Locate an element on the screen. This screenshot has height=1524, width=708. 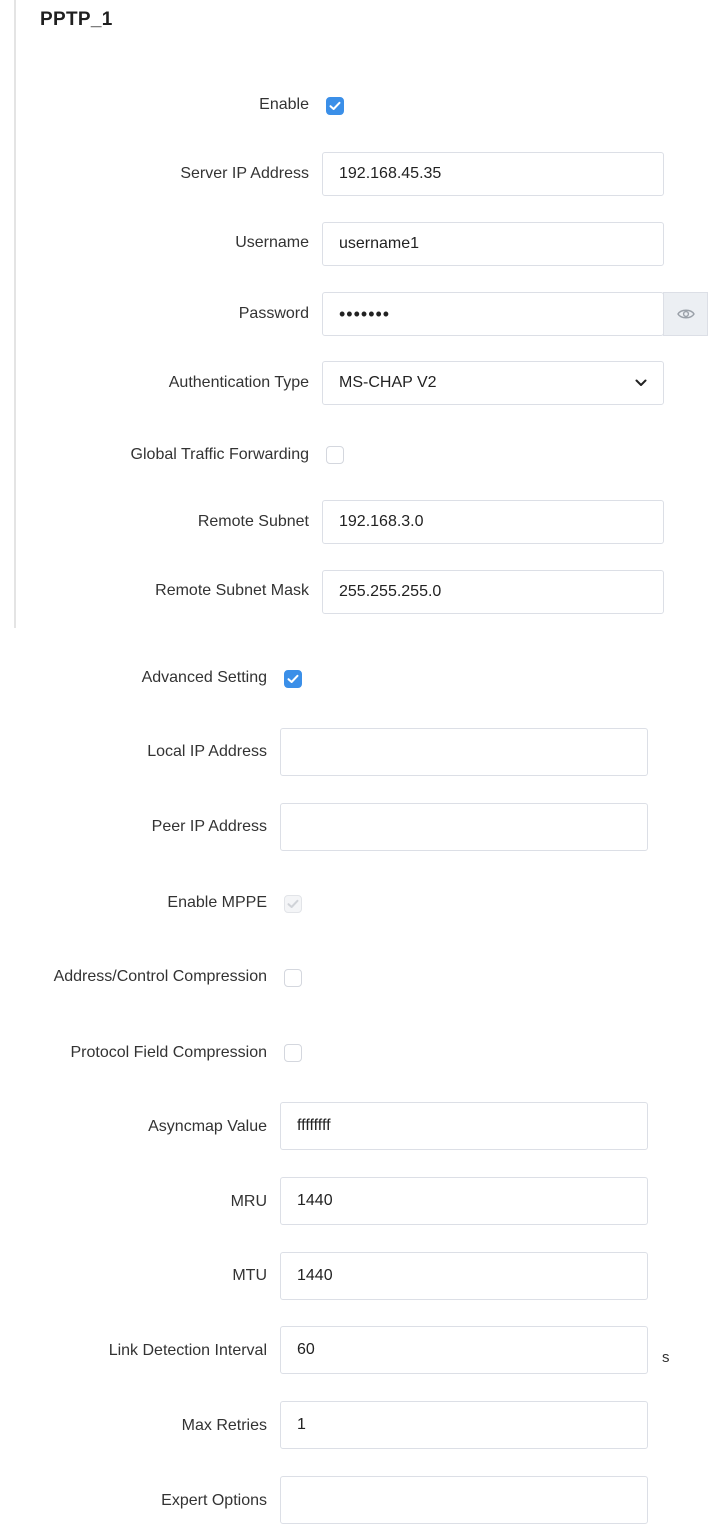
remote-subnet-label: Remote Subnet is located at coordinates (253, 521).